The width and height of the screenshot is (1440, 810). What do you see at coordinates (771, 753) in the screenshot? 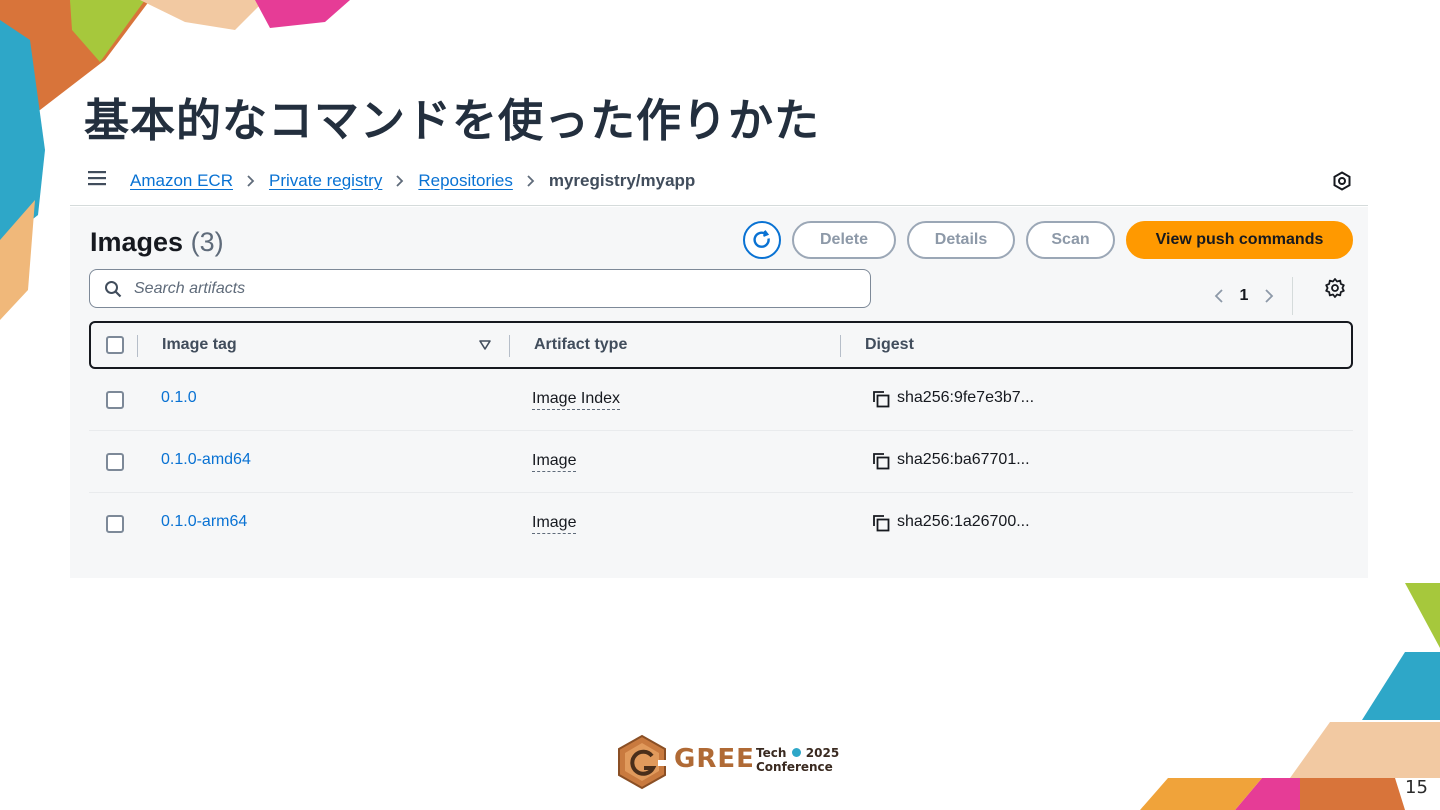
I see `logo-tech-text: Tech` at bounding box center [771, 753].